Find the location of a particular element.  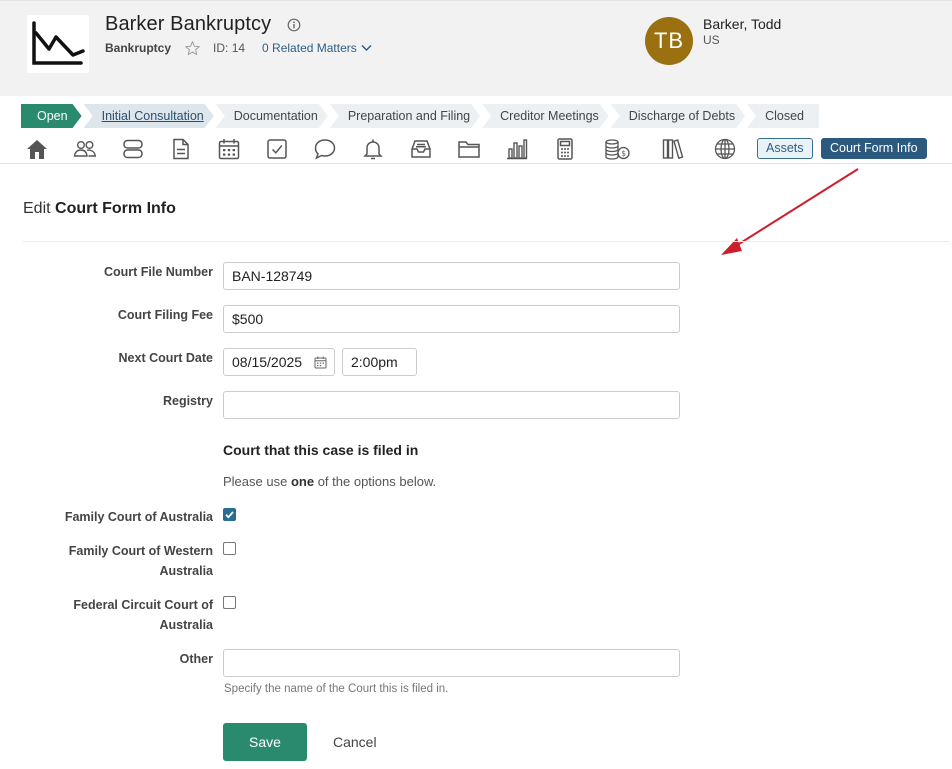

client-country: US is located at coordinates (711, 40).